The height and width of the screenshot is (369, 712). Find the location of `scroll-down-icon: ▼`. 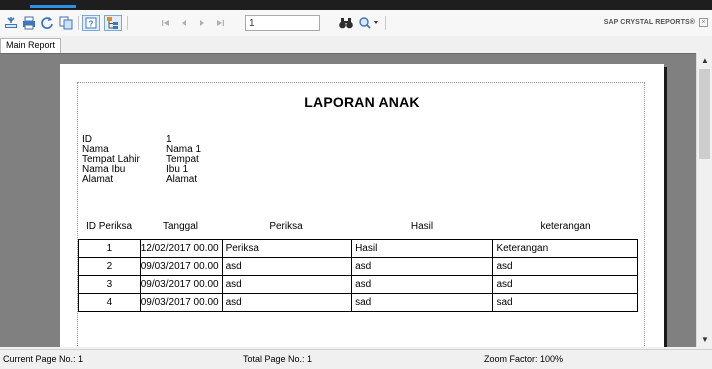

scroll-down-icon: ▼ is located at coordinates (704, 339).